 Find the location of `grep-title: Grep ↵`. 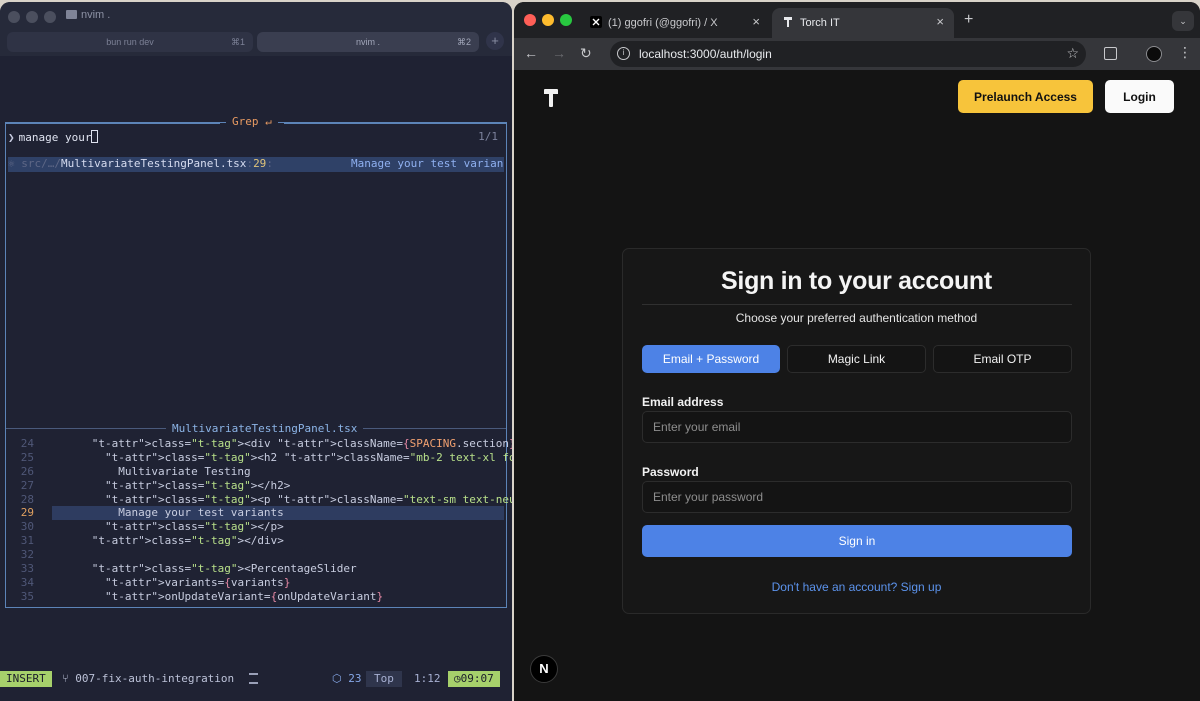

grep-title: Grep ↵ is located at coordinates (252, 121).